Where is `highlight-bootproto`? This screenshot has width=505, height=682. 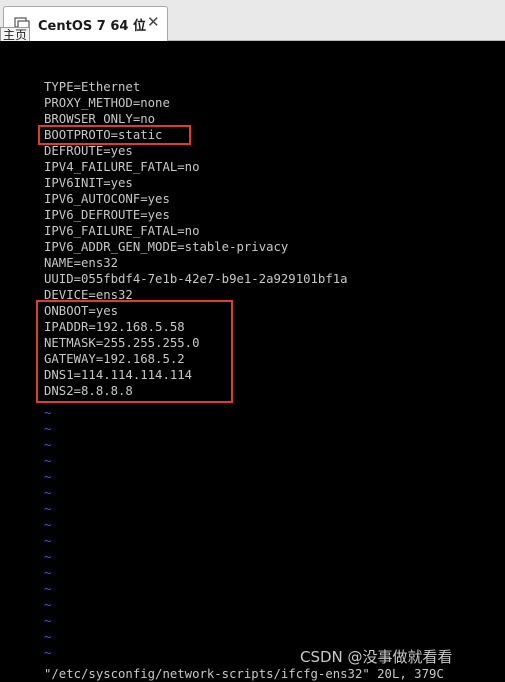
highlight-bootproto is located at coordinates (114, 135).